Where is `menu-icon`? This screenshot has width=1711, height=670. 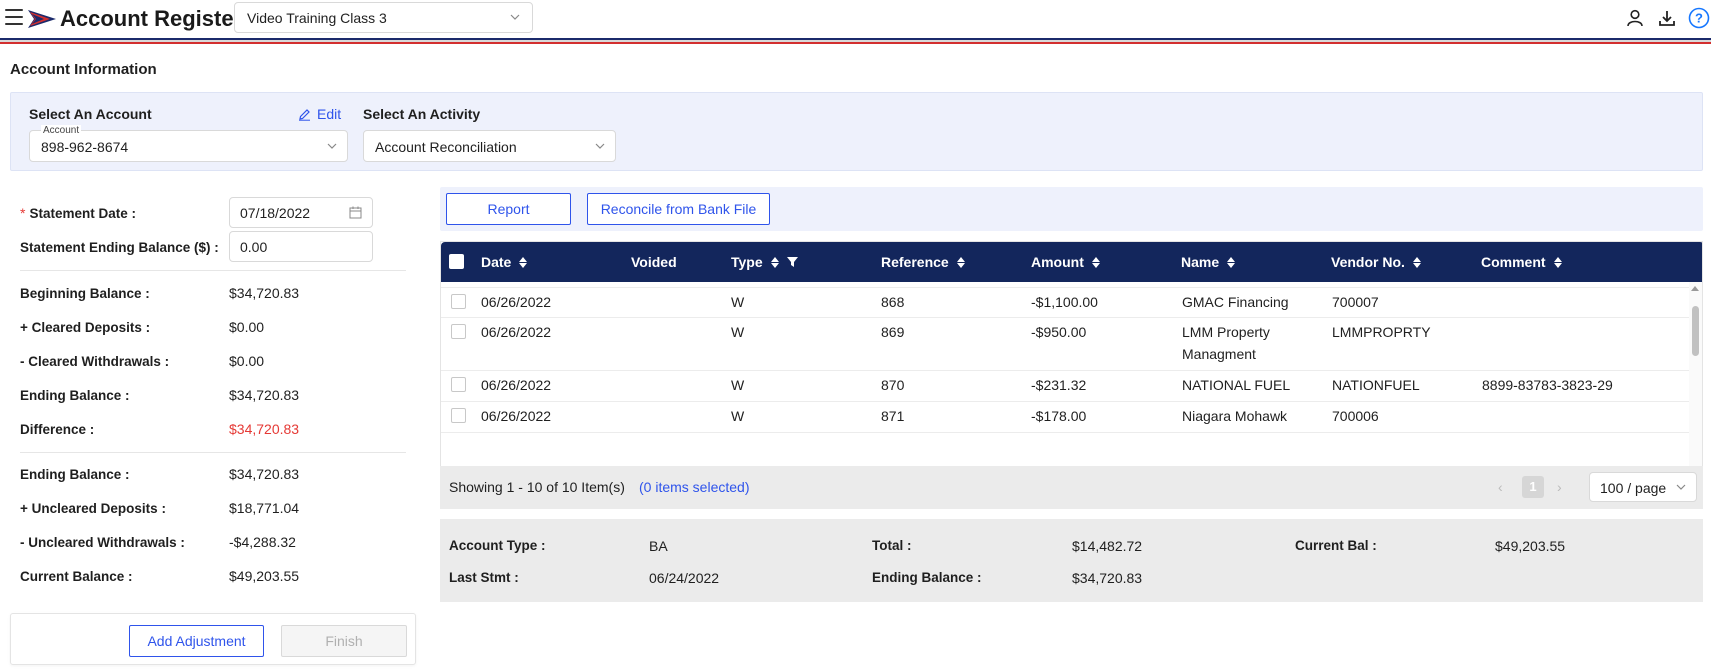 menu-icon is located at coordinates (14, 17).